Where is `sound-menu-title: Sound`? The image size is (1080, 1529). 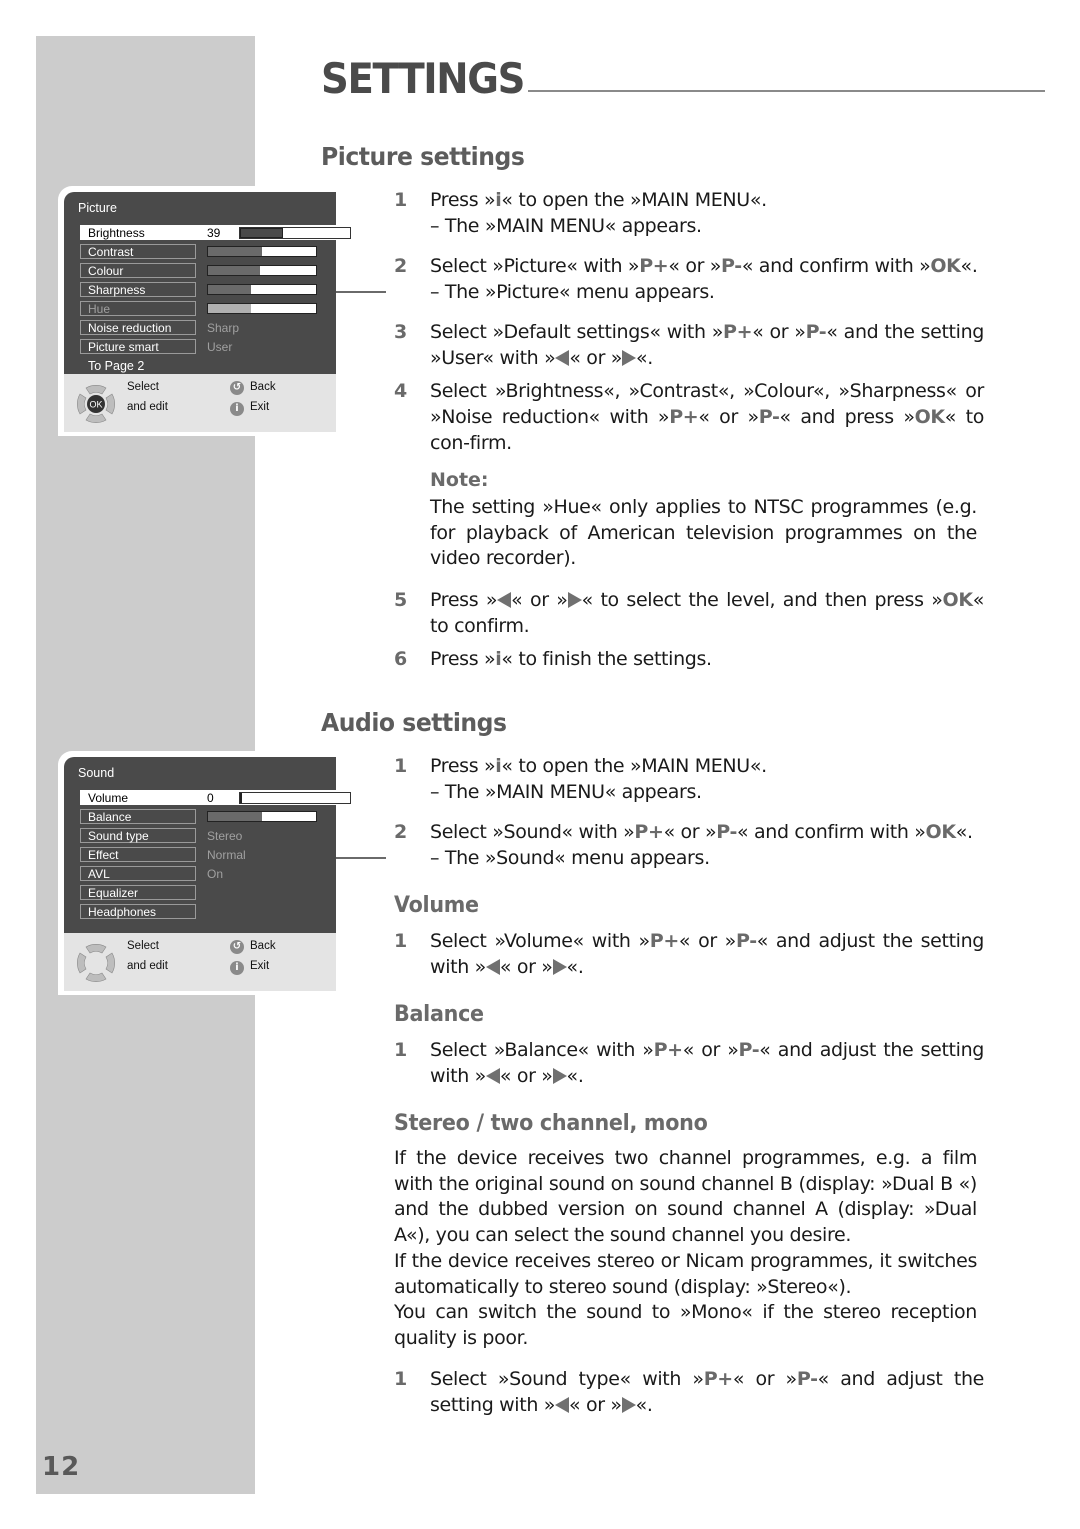
sound-menu-title: Sound is located at coordinates (96, 773).